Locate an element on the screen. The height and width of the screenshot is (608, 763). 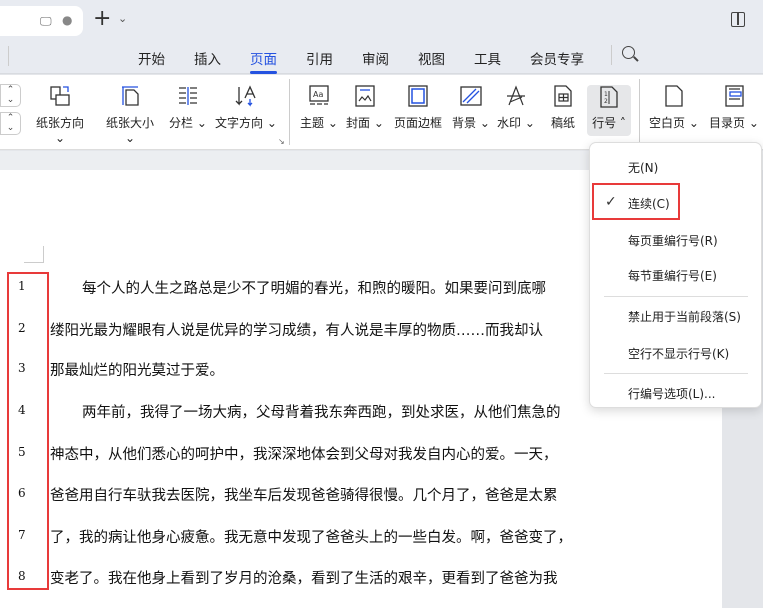
paper-size-button: 纸张大小 ⌄ is located at coordinates (130, 114).